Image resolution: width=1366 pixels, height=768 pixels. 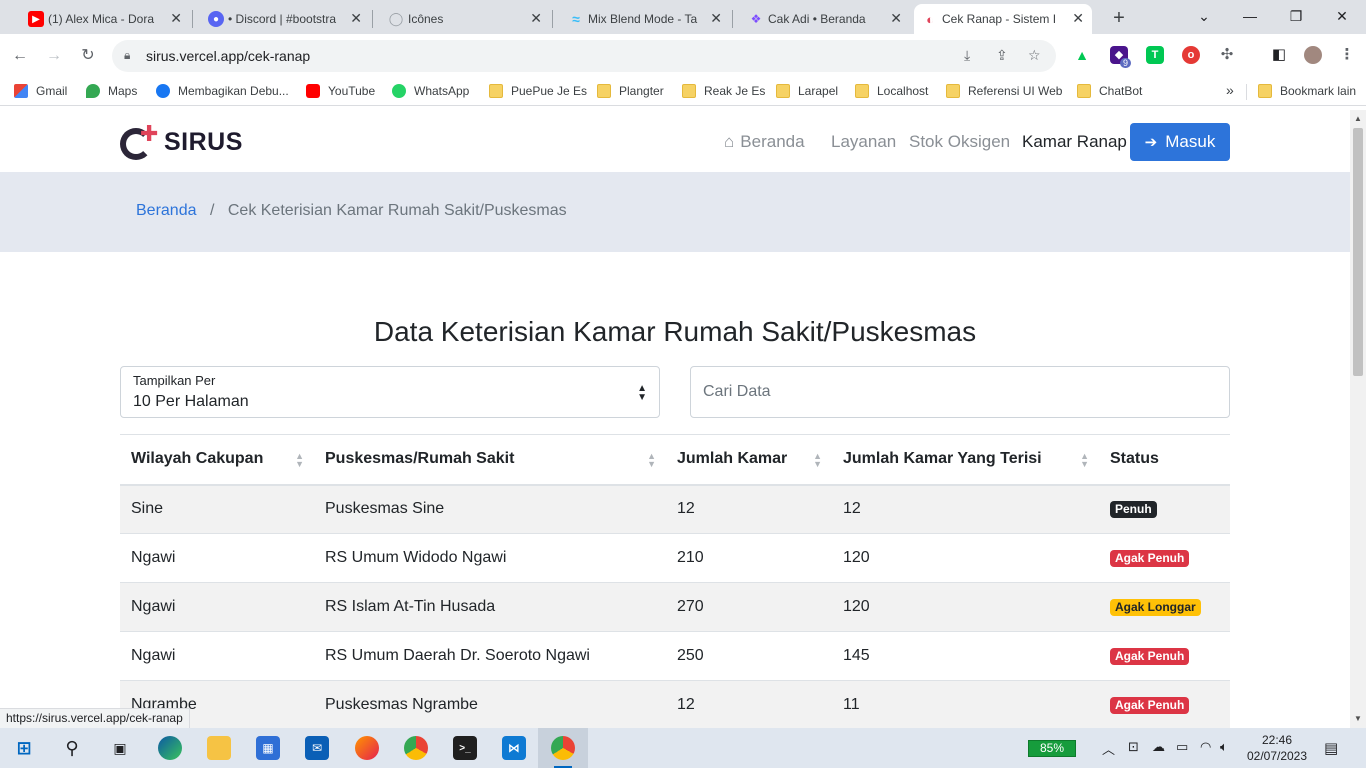 I want to click on back-icon: ←, so click(x=20, y=56).